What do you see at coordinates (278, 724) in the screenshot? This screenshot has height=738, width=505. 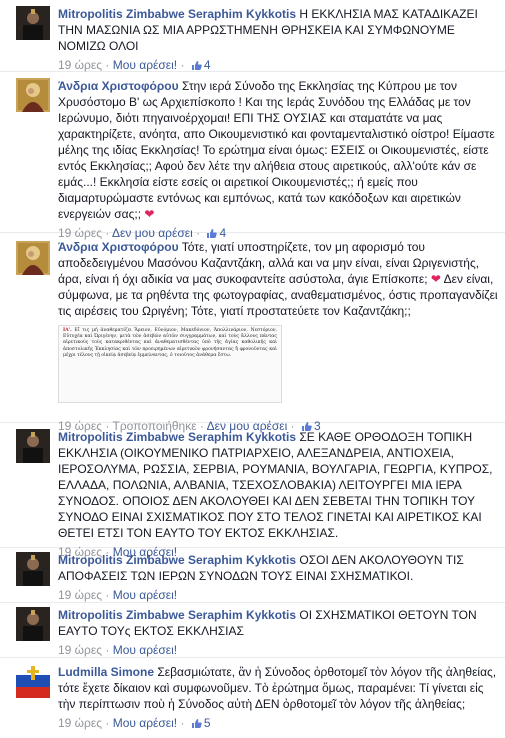 I see `comment-meta: 19 ώρες · Μου αρέσει! · 5` at bounding box center [278, 724].